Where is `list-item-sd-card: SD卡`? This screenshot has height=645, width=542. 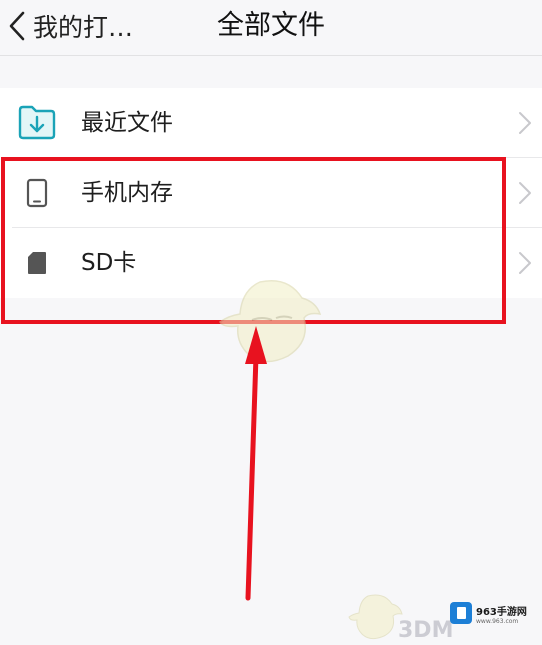 list-item-sd-card: SD卡 is located at coordinates (271, 263).